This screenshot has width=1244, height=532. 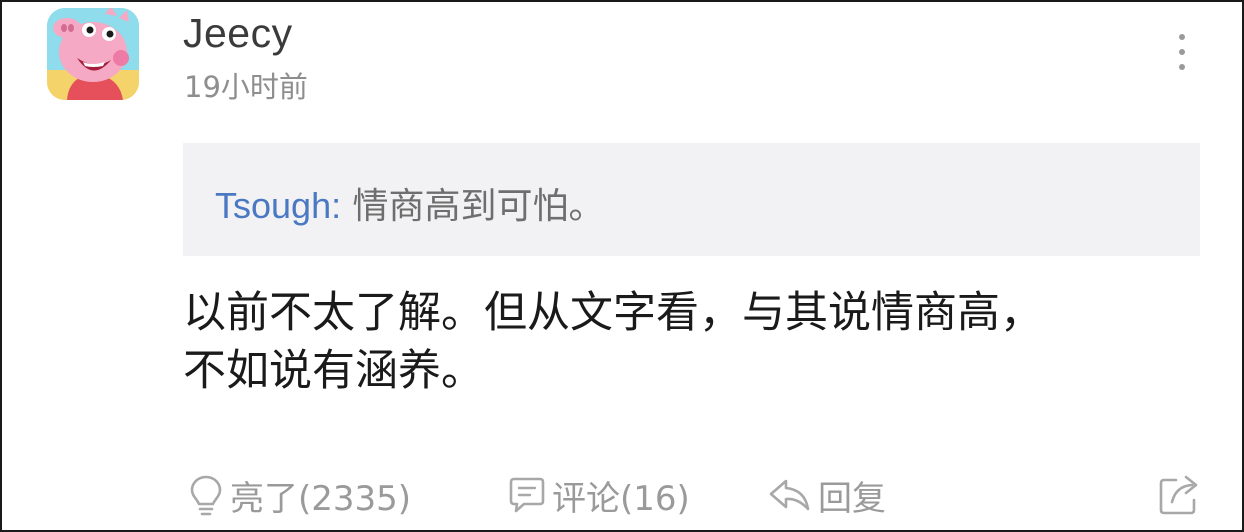 I want to click on quoted-body: 情商高到可怕。, so click(x=478, y=206).